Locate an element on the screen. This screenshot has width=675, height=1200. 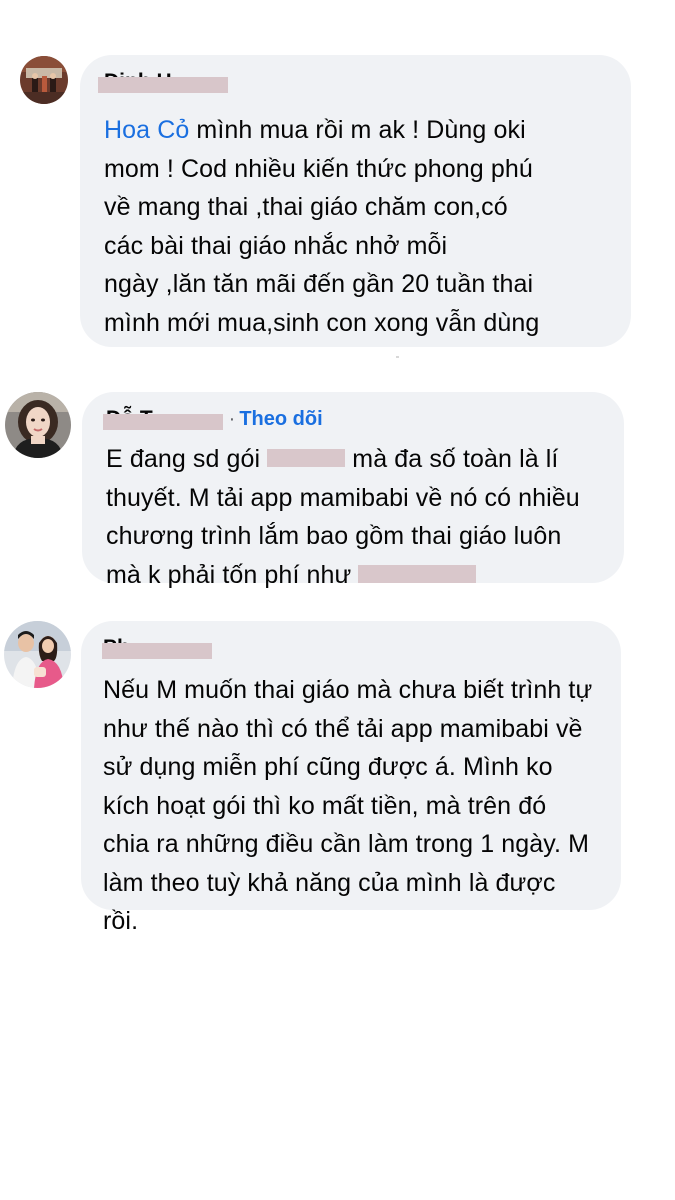
comment-author-row: Ph is located at coordinates (361, 648).